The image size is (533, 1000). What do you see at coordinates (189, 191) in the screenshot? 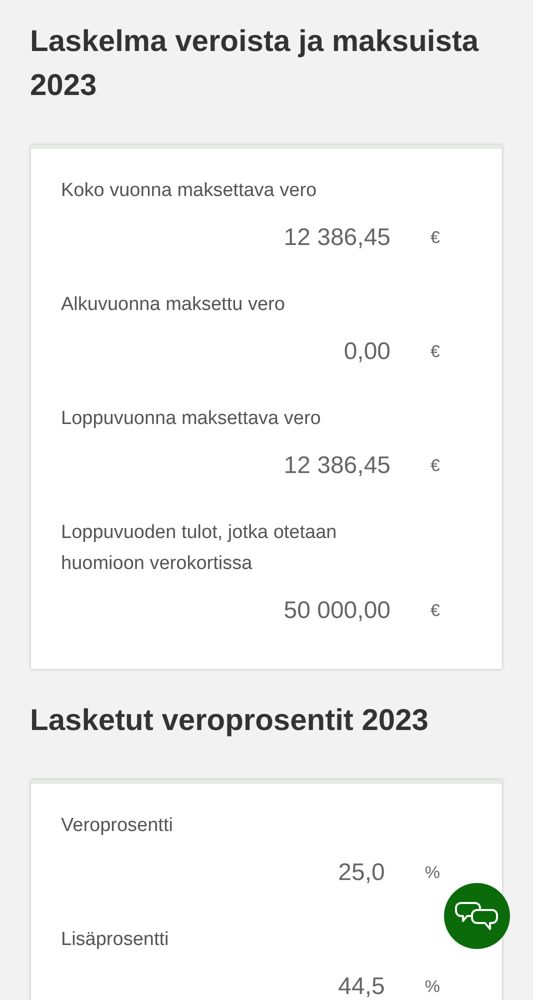
I see `field-label: Koko vuonna maksettava vero` at bounding box center [189, 191].